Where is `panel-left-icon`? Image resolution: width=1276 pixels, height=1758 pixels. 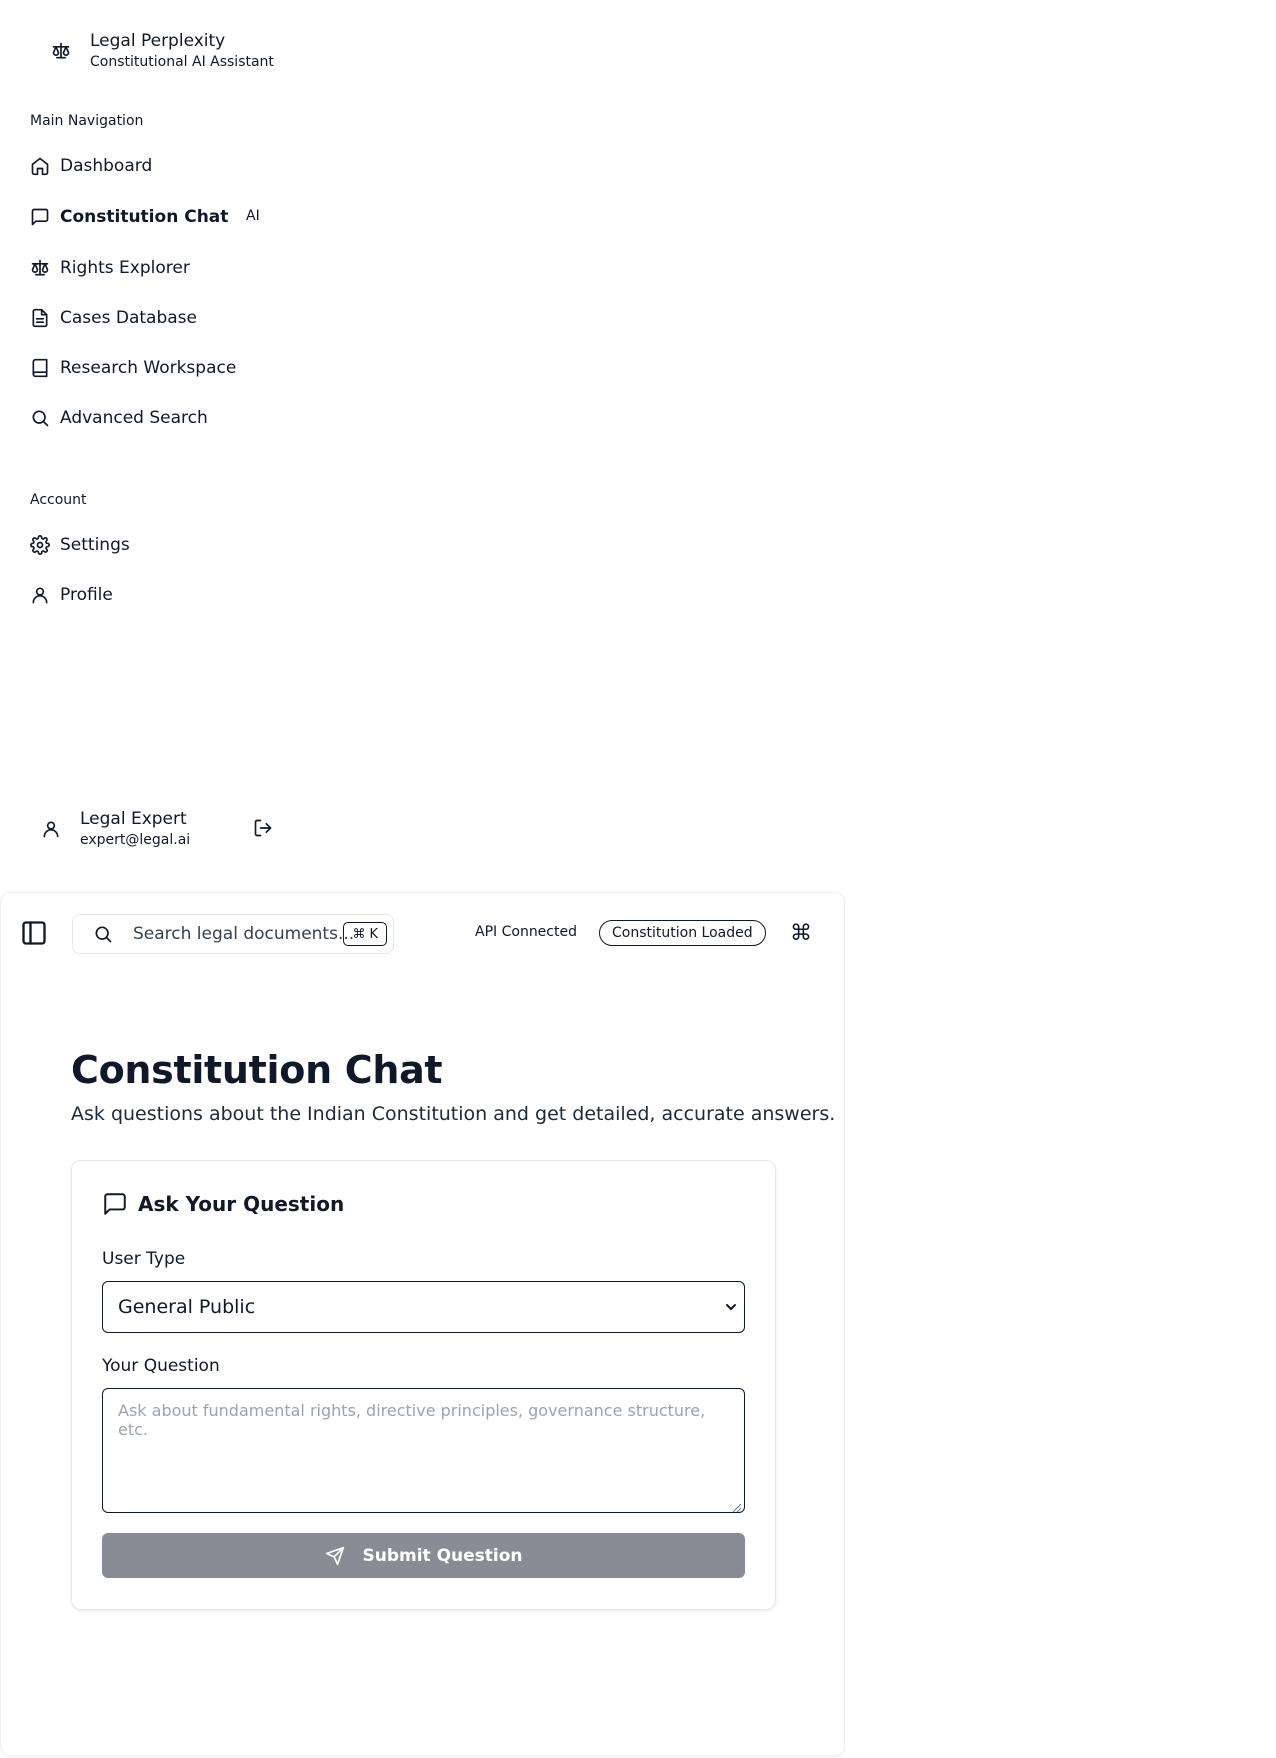 panel-left-icon is located at coordinates (34, 935).